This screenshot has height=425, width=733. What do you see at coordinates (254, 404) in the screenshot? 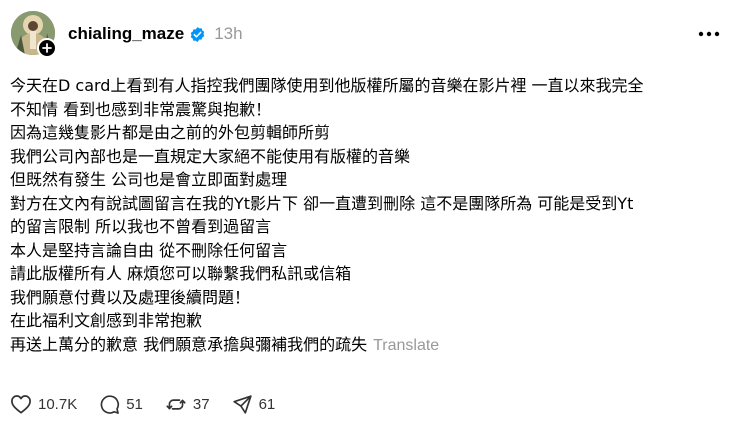
I see `share-button: 61` at bounding box center [254, 404].